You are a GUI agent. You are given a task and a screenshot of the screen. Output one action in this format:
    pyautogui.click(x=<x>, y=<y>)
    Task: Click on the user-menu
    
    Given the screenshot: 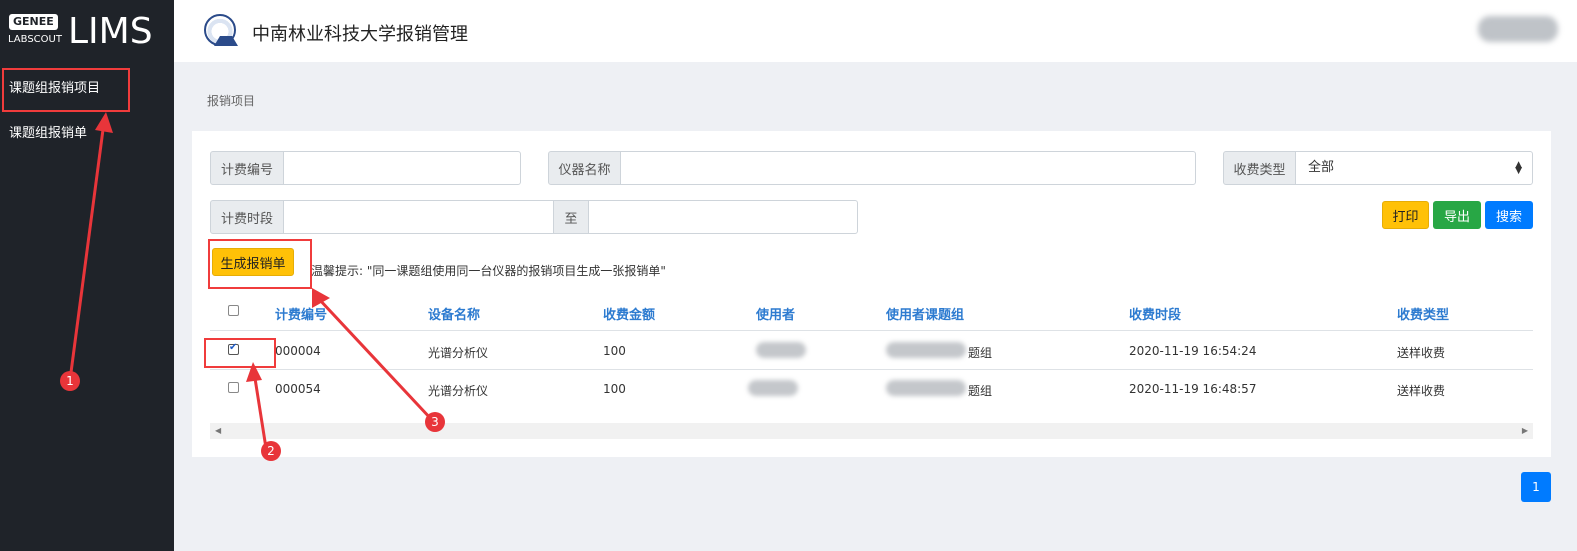 What is the action you would take?
    pyautogui.click(x=1518, y=29)
    